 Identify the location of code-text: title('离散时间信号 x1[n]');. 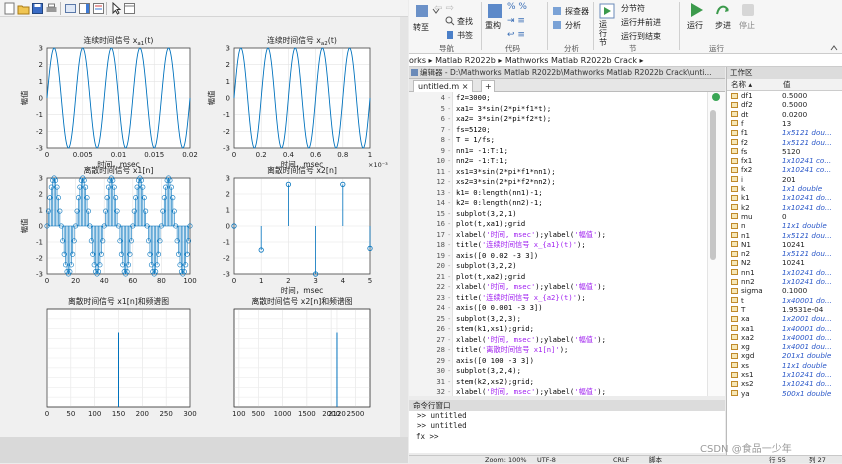
(512, 350).